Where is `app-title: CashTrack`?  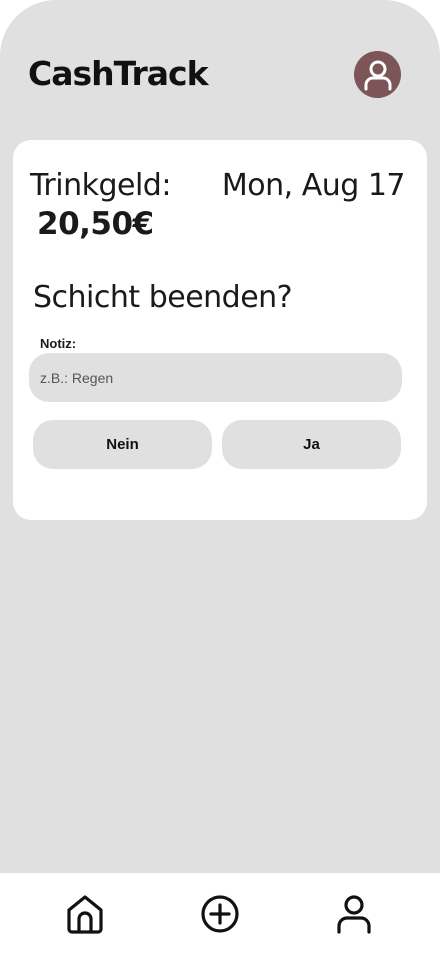
app-title: CashTrack is located at coordinates (118, 73).